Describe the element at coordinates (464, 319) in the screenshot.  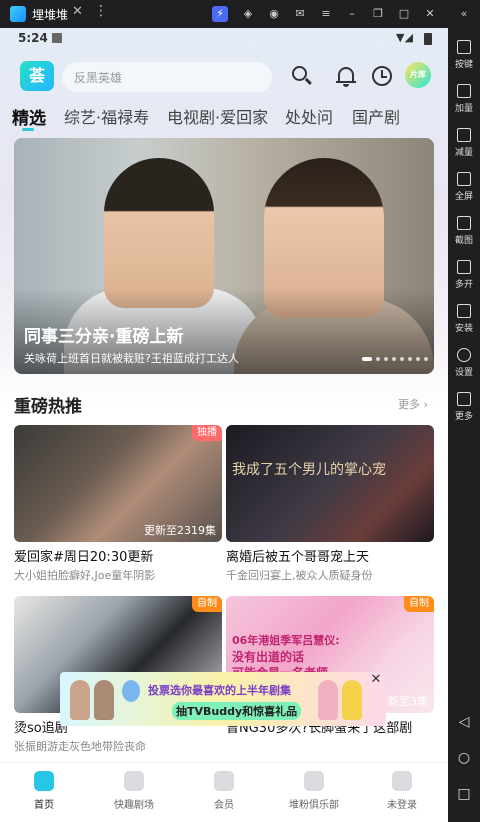
I see `sidebar-install: 安装` at that location.